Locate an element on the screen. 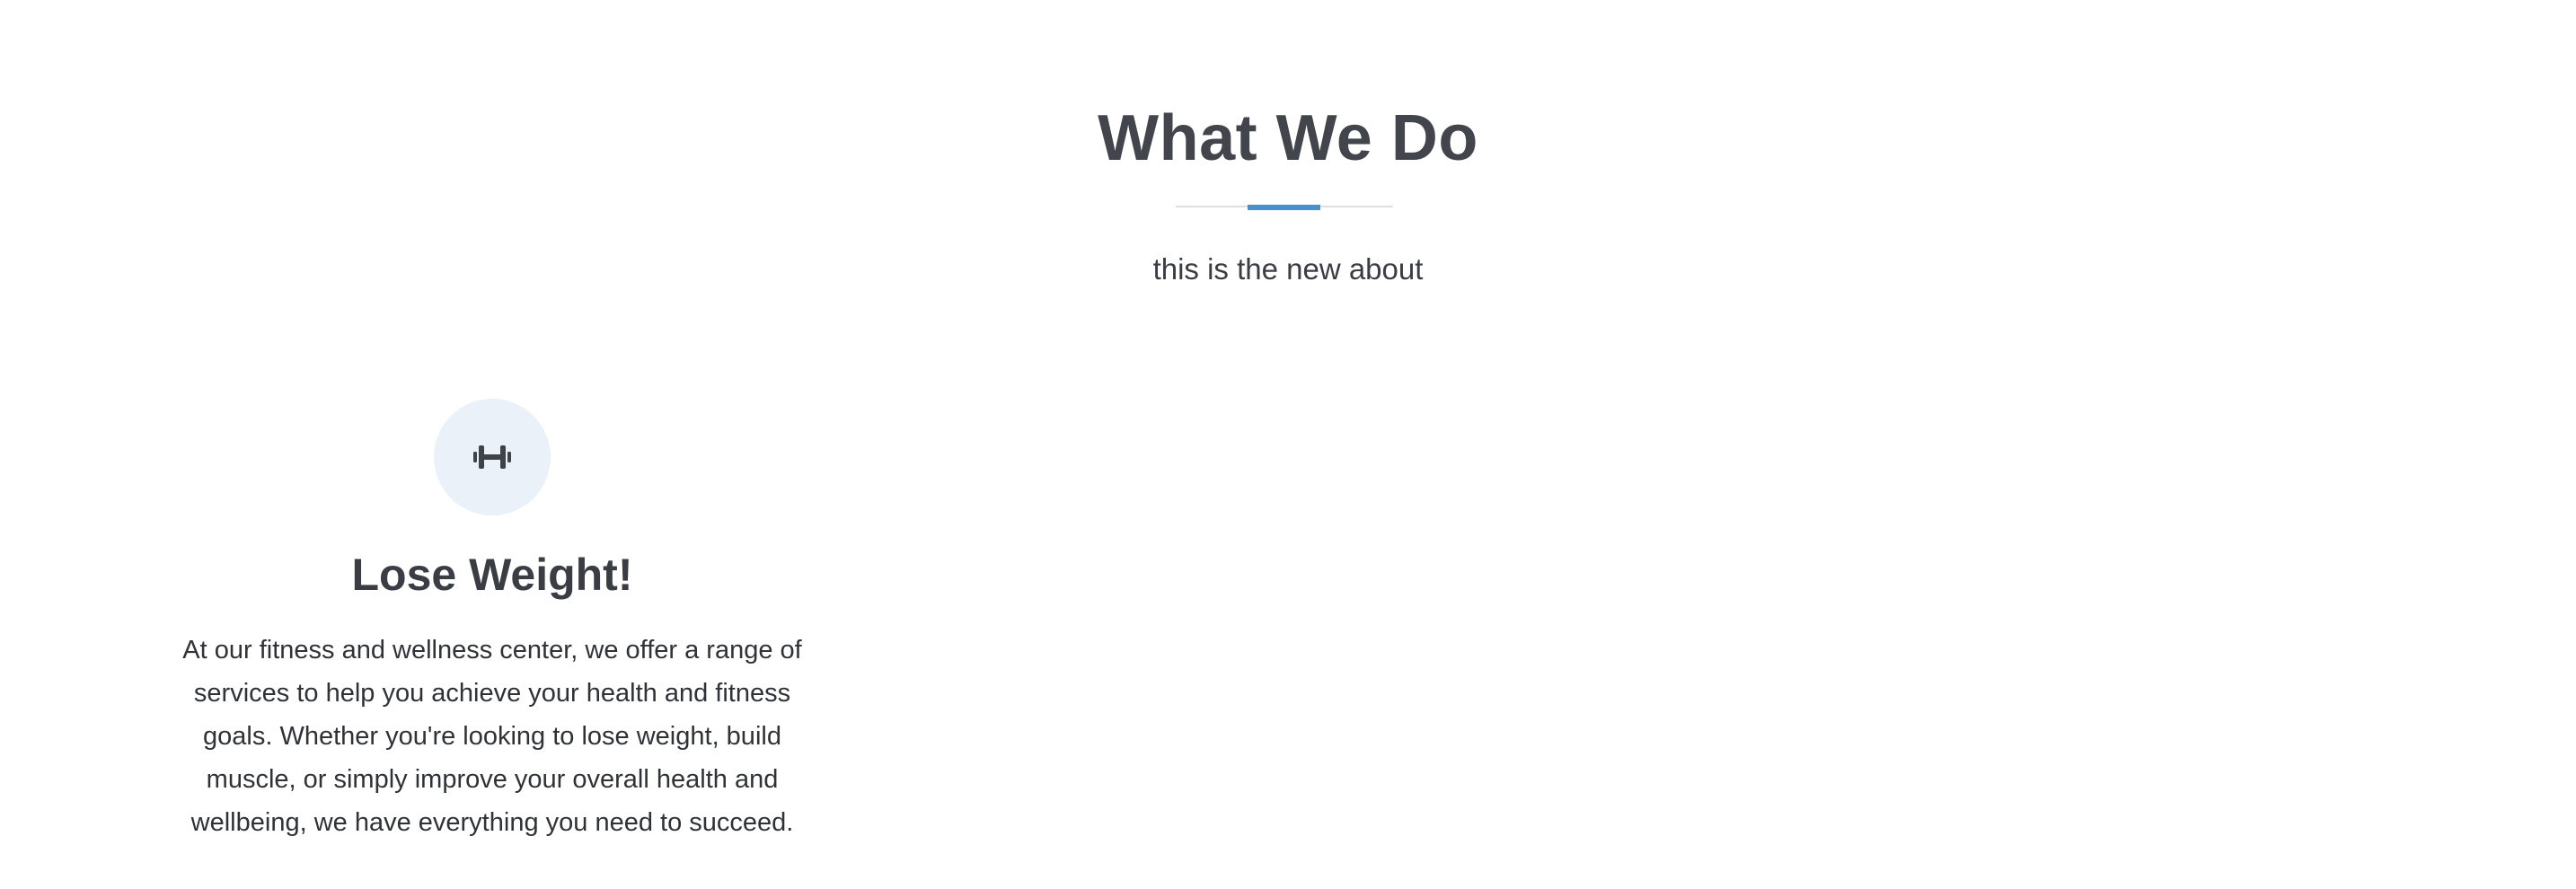 Image resolution: width=2576 pixels, height=889 pixels. service-icon-circle is located at coordinates (493, 457).